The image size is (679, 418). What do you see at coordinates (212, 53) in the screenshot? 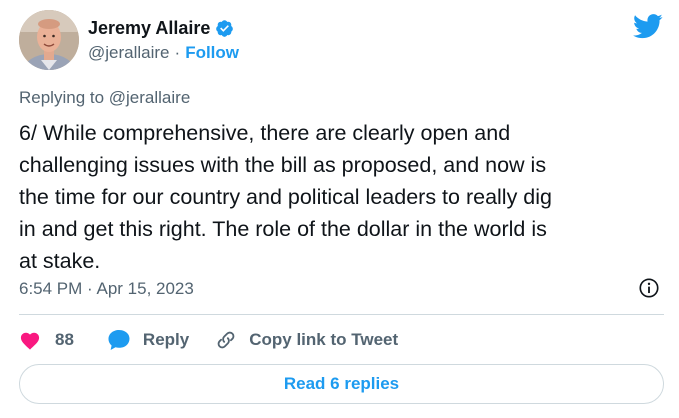
I see `follow-button: Follow` at bounding box center [212, 53].